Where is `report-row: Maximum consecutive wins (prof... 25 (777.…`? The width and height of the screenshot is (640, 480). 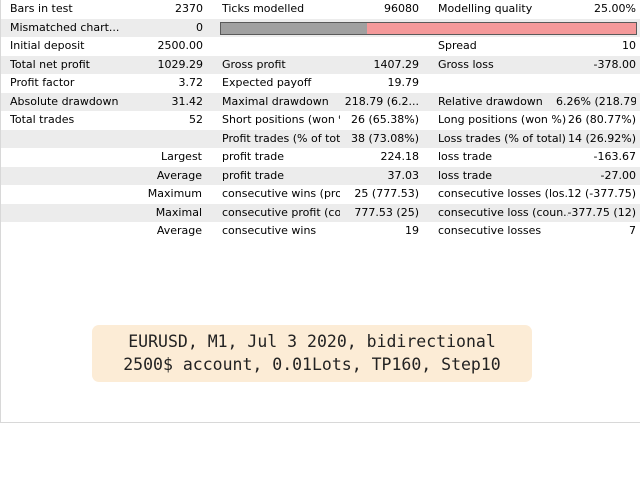 report-row: Maximum consecutive wins (prof... 25 (777.… is located at coordinates (320, 194).